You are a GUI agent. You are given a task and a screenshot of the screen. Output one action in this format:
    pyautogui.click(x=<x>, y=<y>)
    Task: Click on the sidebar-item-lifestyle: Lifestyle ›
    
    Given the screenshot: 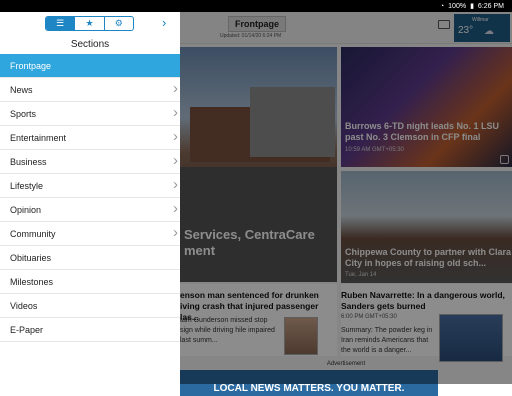 What is the action you would take?
    pyautogui.click(x=90, y=186)
    